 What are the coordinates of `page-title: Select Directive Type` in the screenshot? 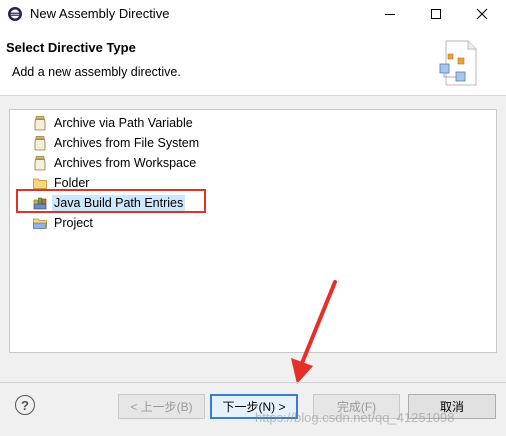 It's located at (71, 47).